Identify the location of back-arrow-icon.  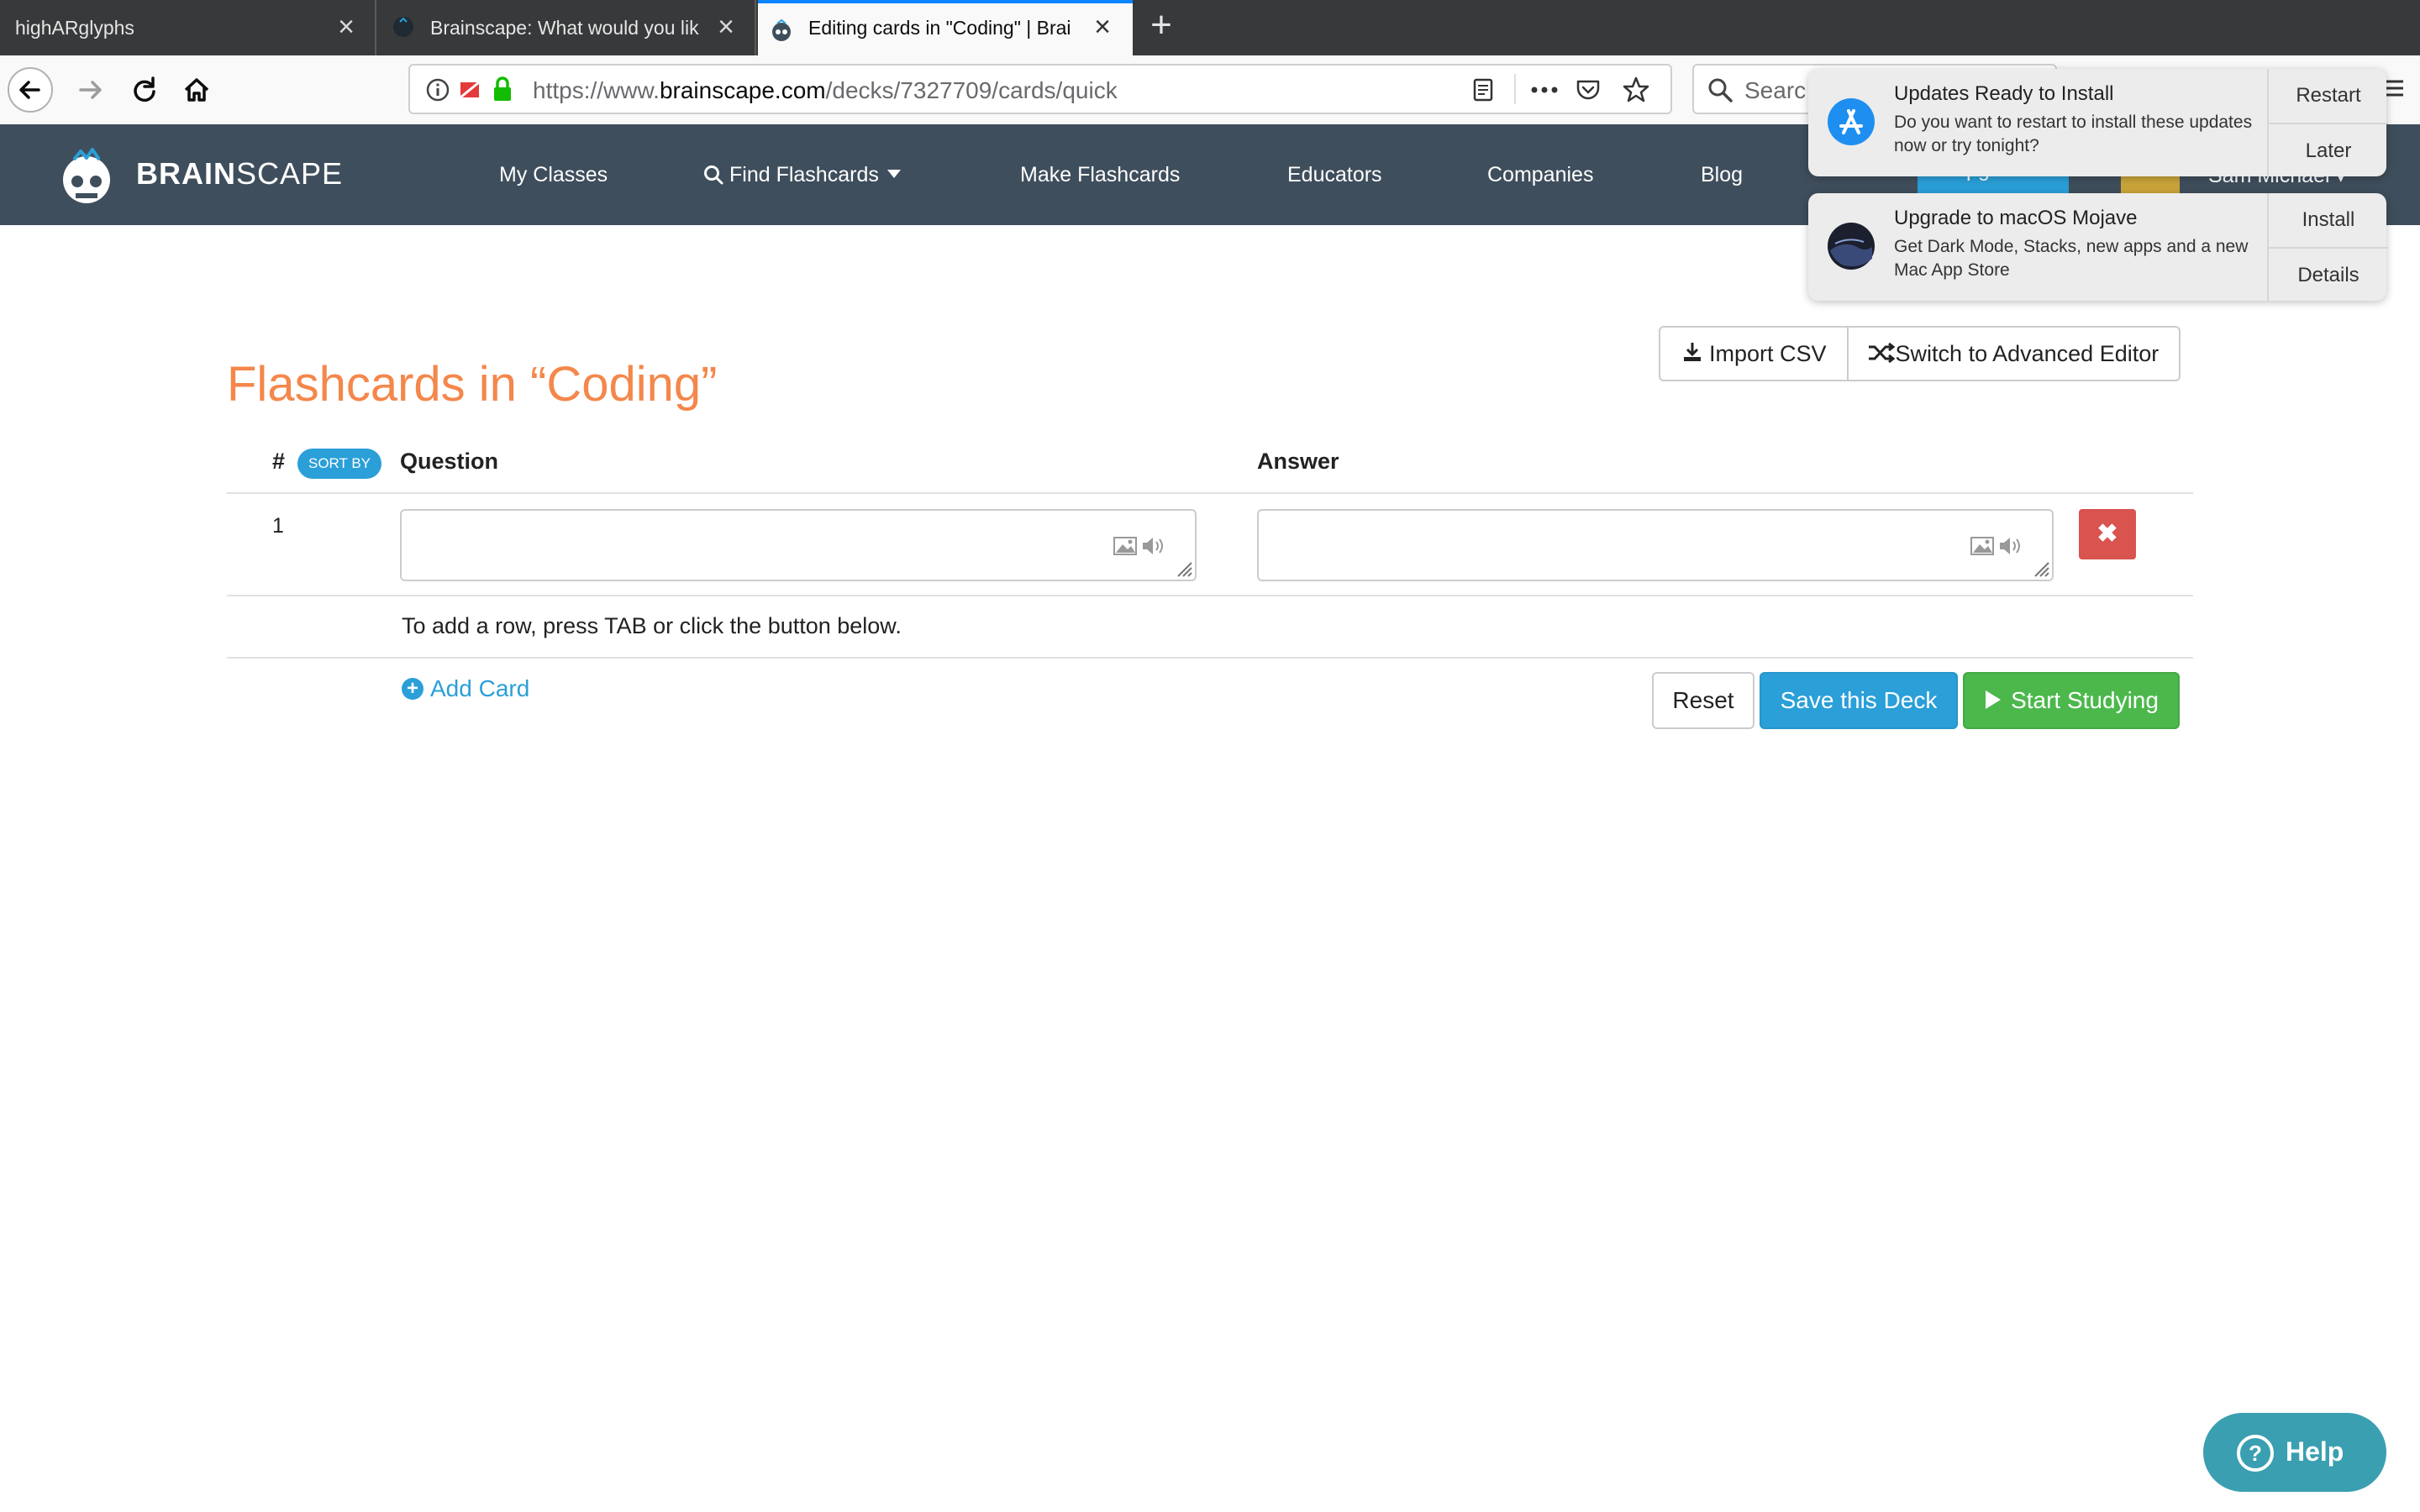
(30, 89).